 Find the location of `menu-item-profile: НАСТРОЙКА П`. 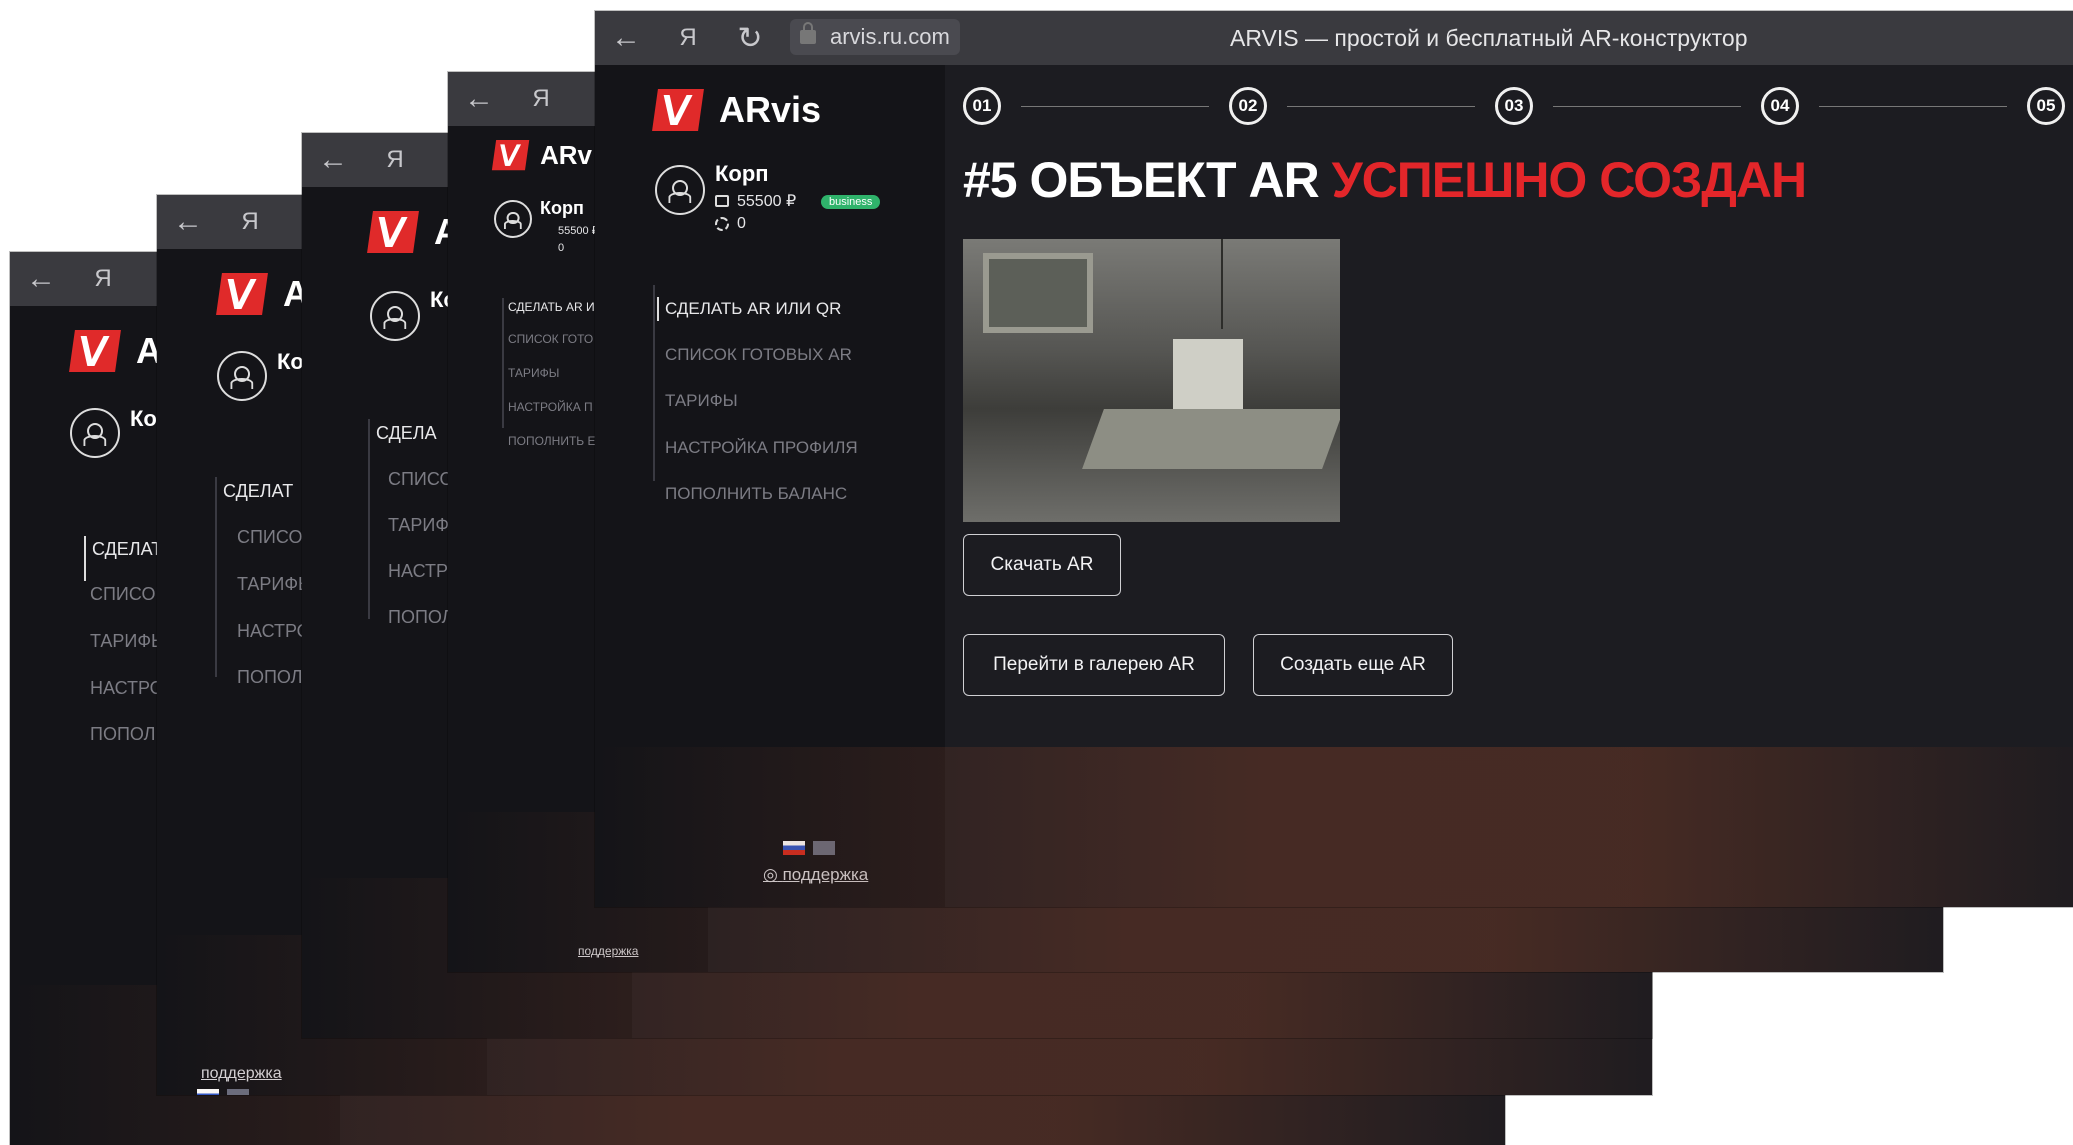

menu-item-profile: НАСТРОЙКА П is located at coordinates (550, 407).